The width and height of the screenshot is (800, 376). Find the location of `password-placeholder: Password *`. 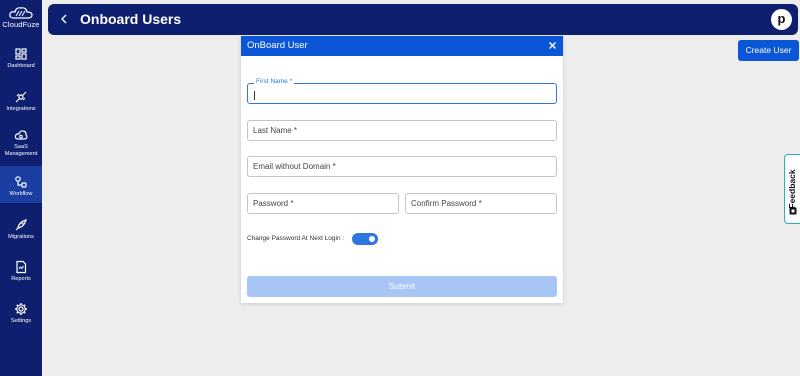

password-placeholder: Password * is located at coordinates (273, 203).